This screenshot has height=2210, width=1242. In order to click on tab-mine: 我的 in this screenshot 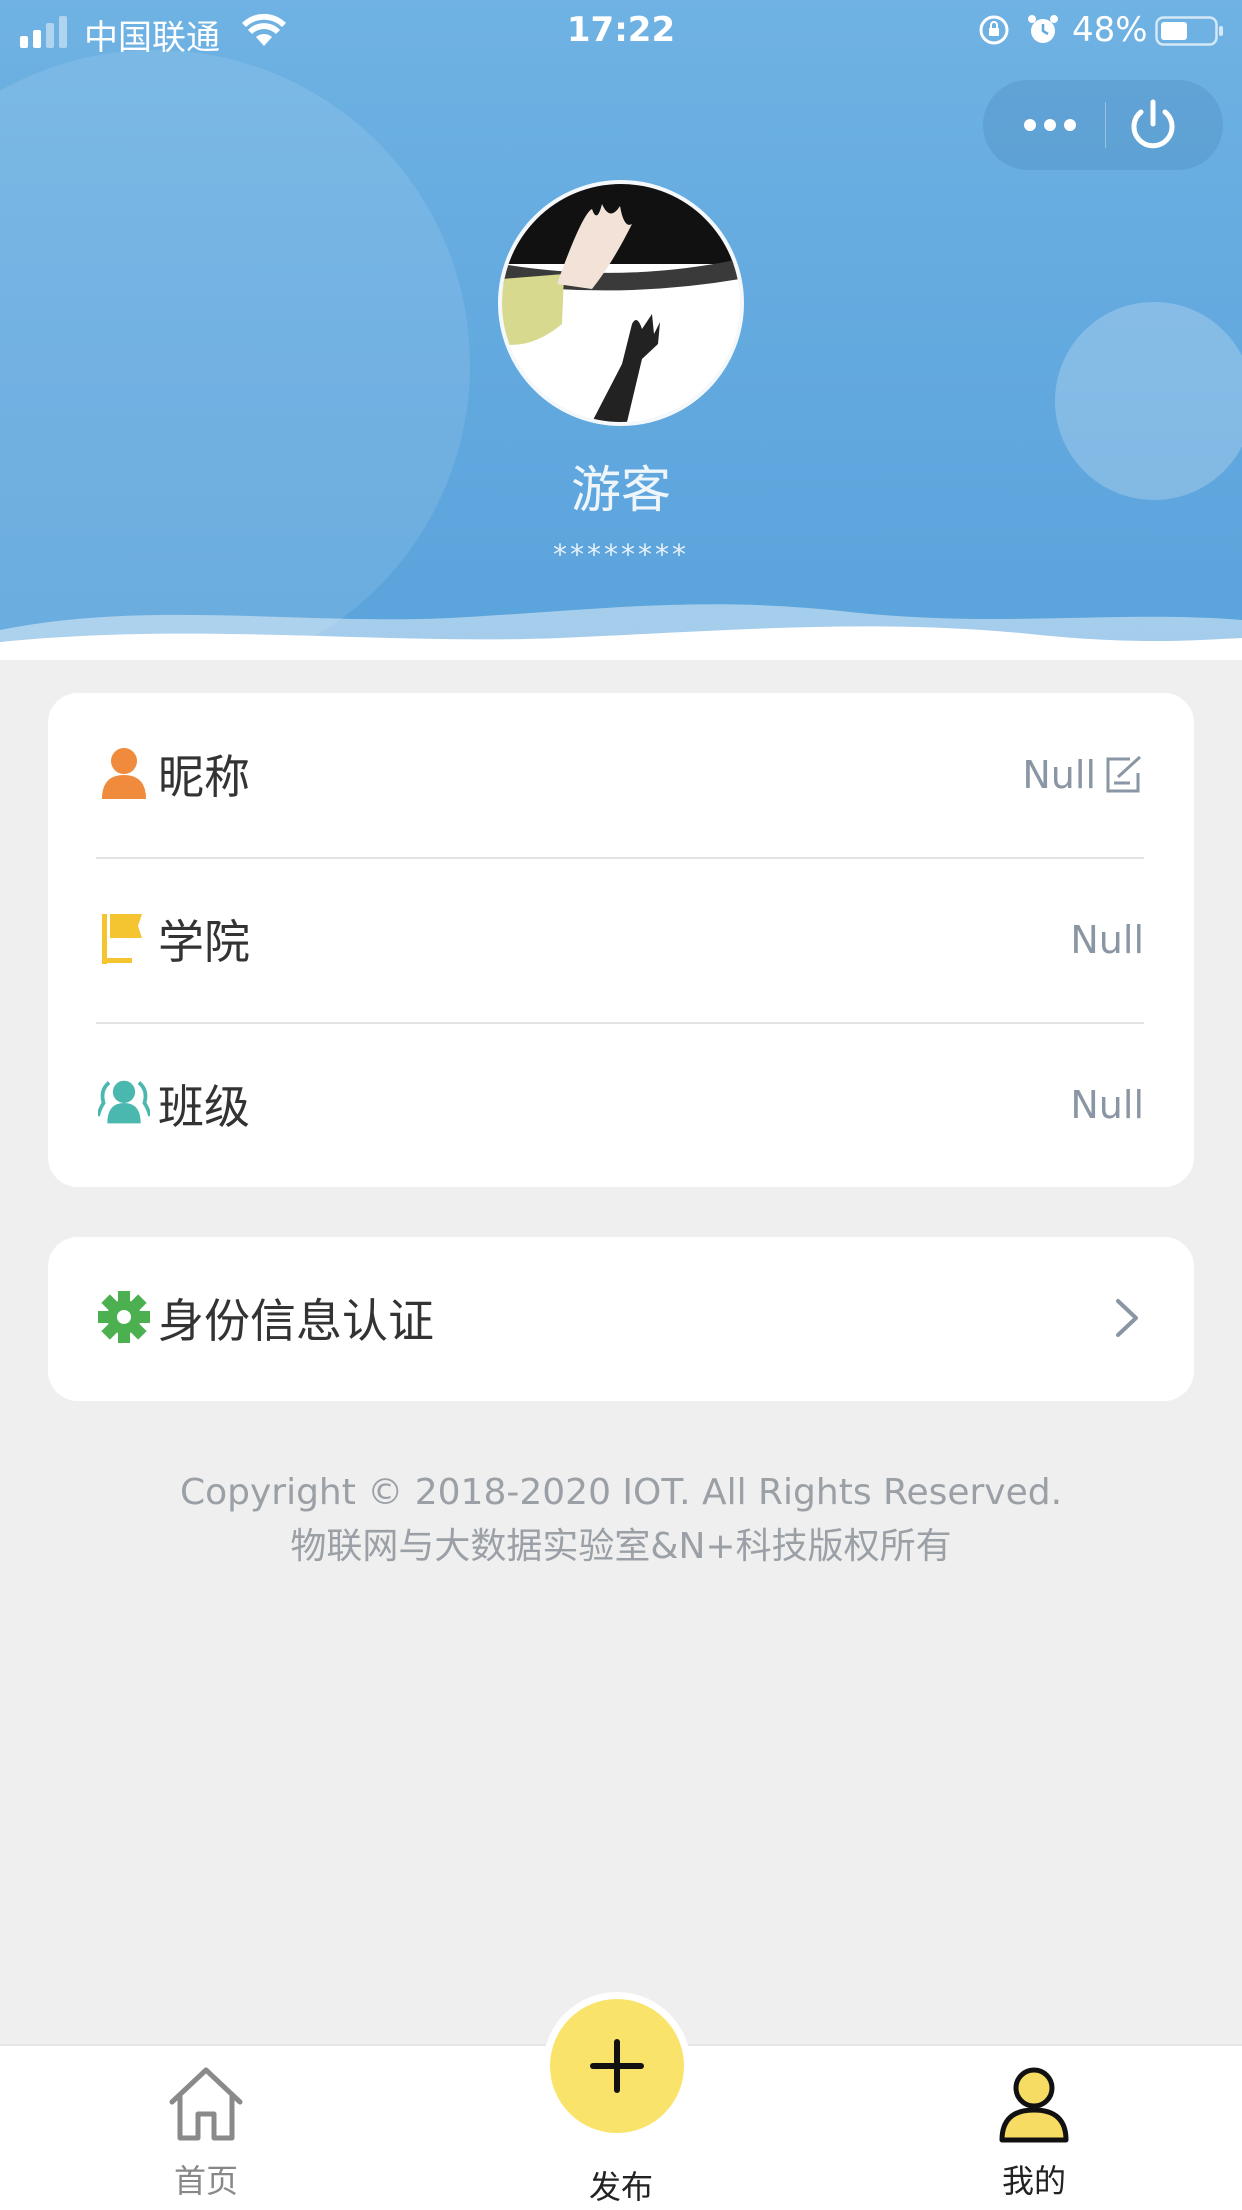, I will do `click(1034, 2128)`.